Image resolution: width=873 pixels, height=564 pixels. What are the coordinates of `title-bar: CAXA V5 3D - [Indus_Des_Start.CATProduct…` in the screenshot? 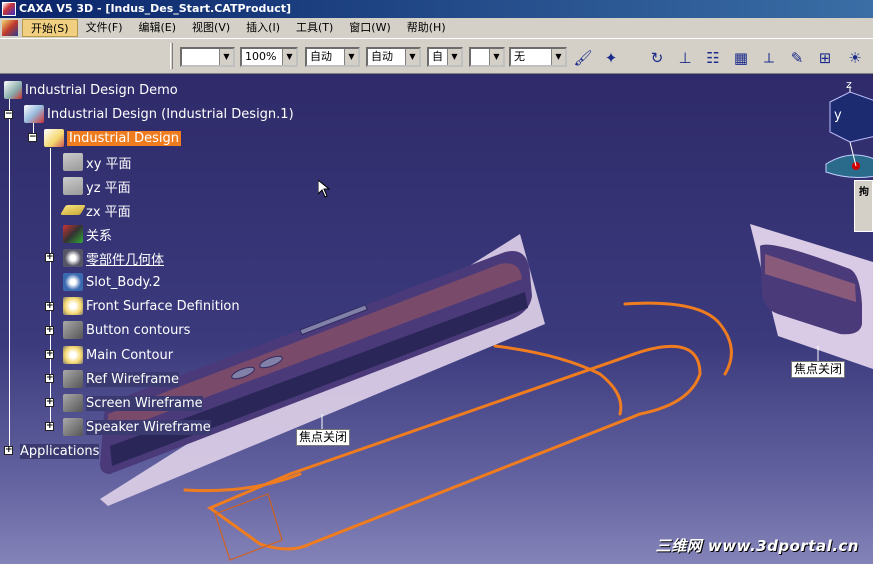 It's located at (436, 9).